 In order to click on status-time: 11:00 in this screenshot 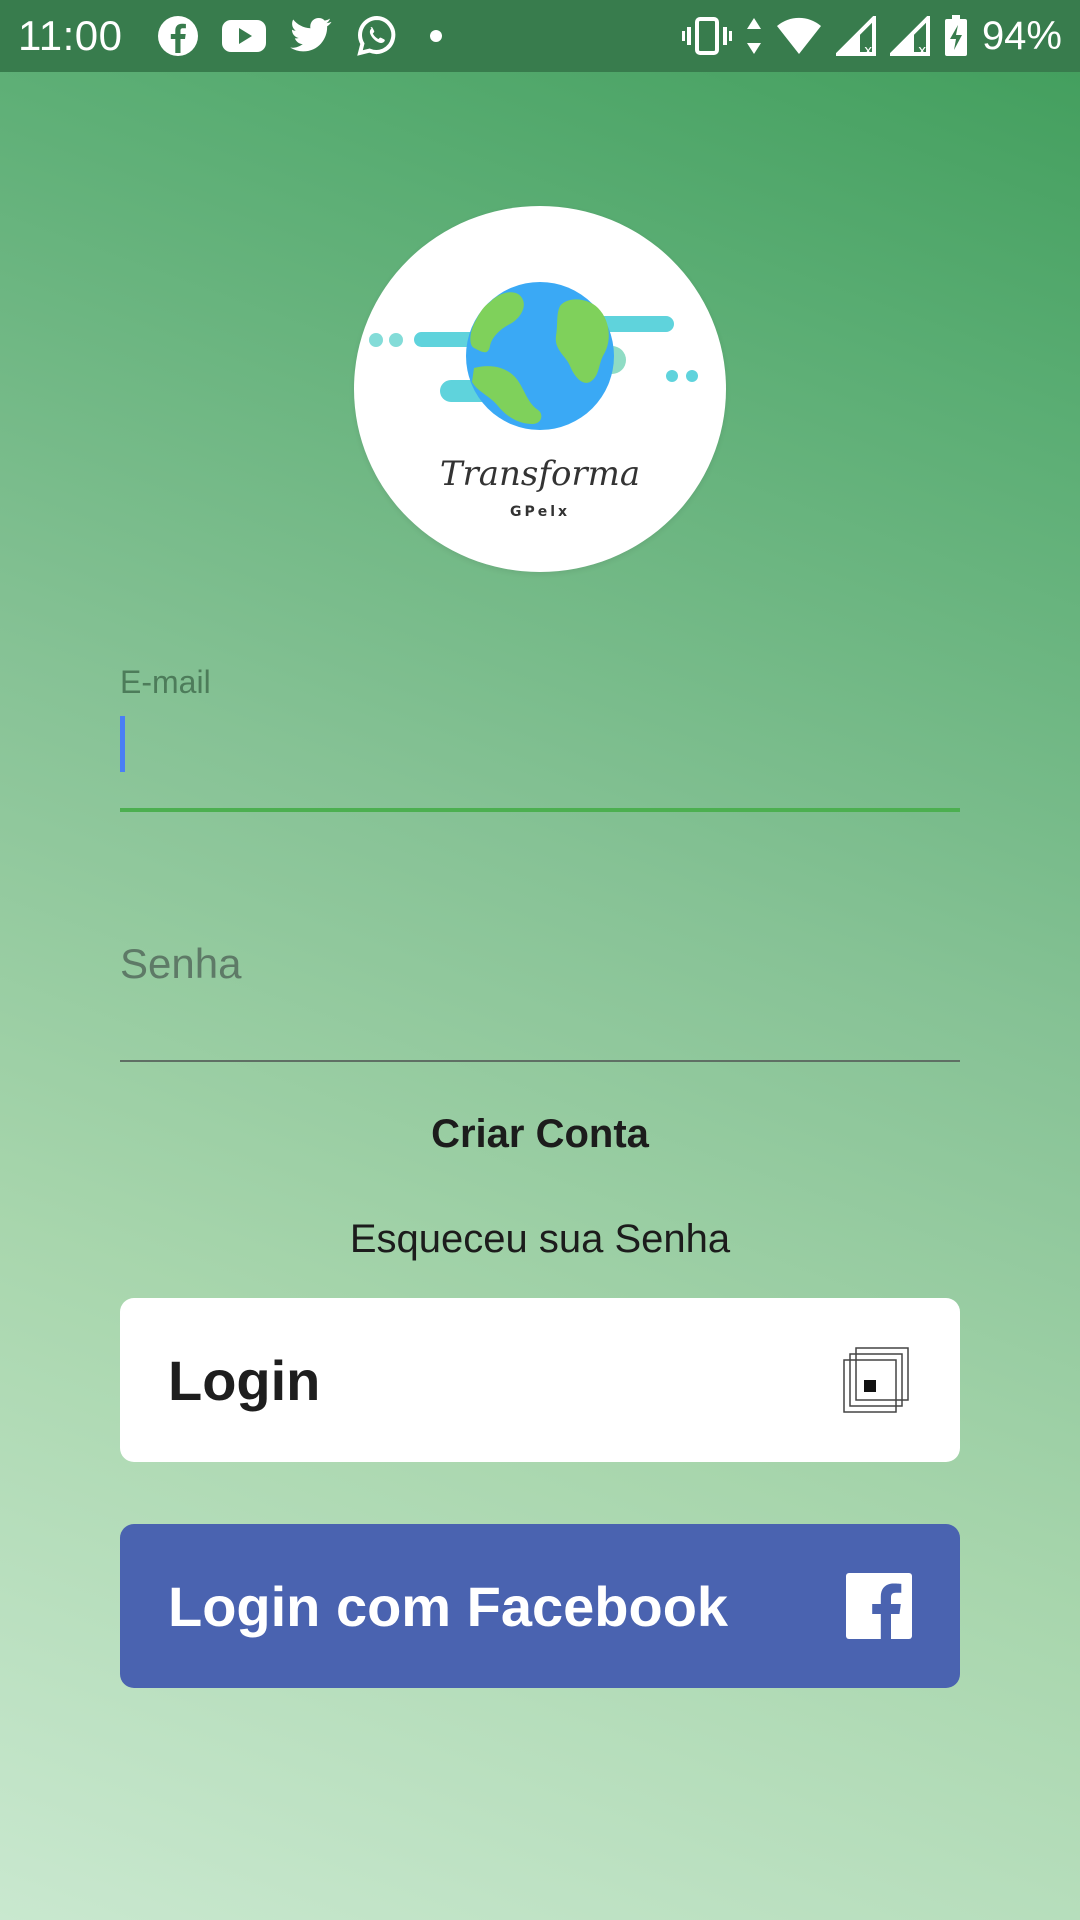, I will do `click(70, 35)`.